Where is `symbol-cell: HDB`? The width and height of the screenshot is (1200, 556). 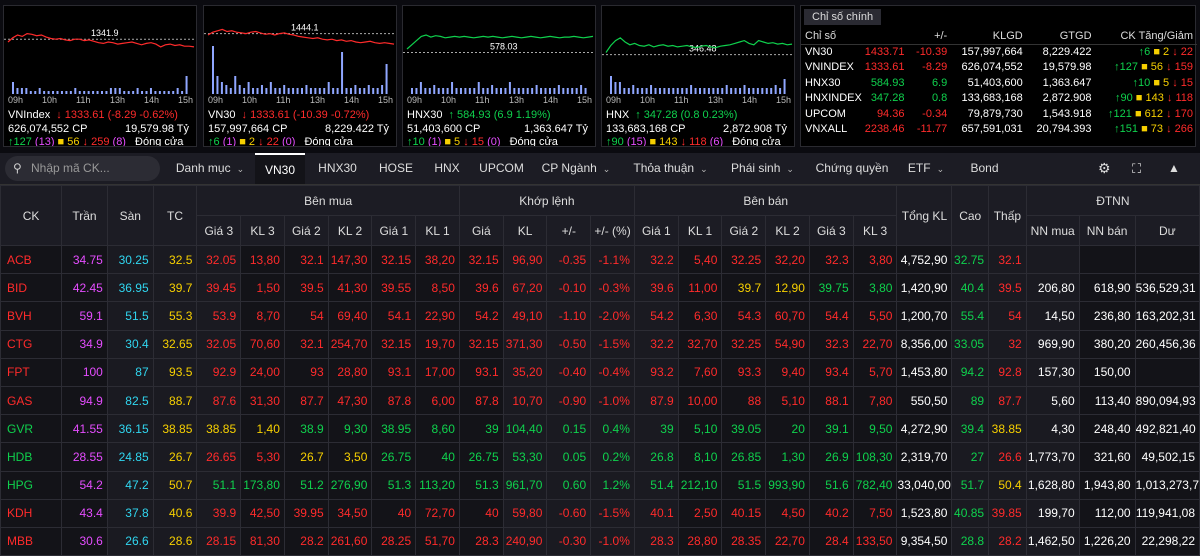 symbol-cell: HDB is located at coordinates (31, 457).